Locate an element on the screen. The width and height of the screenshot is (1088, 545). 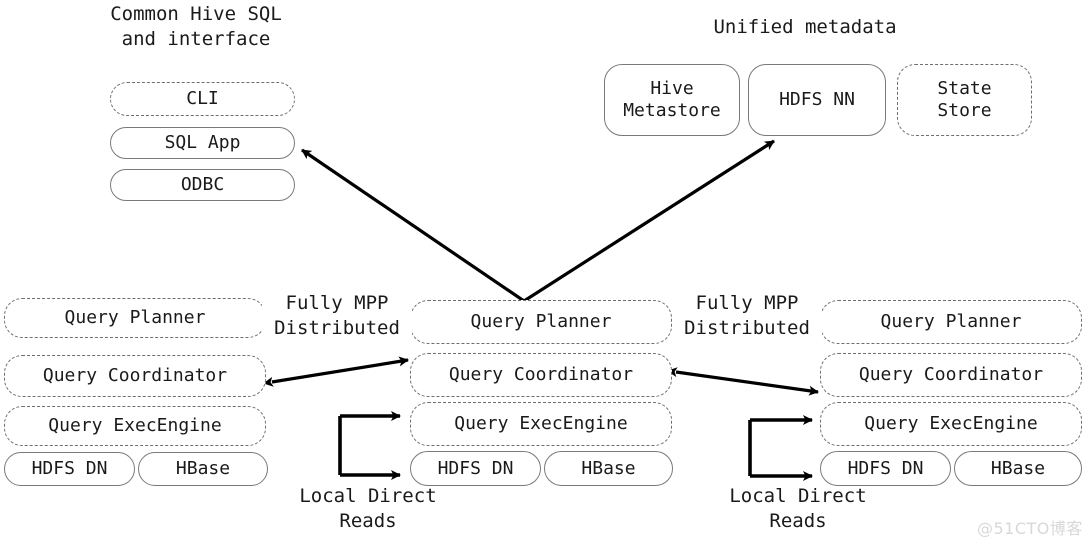
connector-label-fully-mpp-right: Fully MPP Distributed is located at coordinates (747, 316).